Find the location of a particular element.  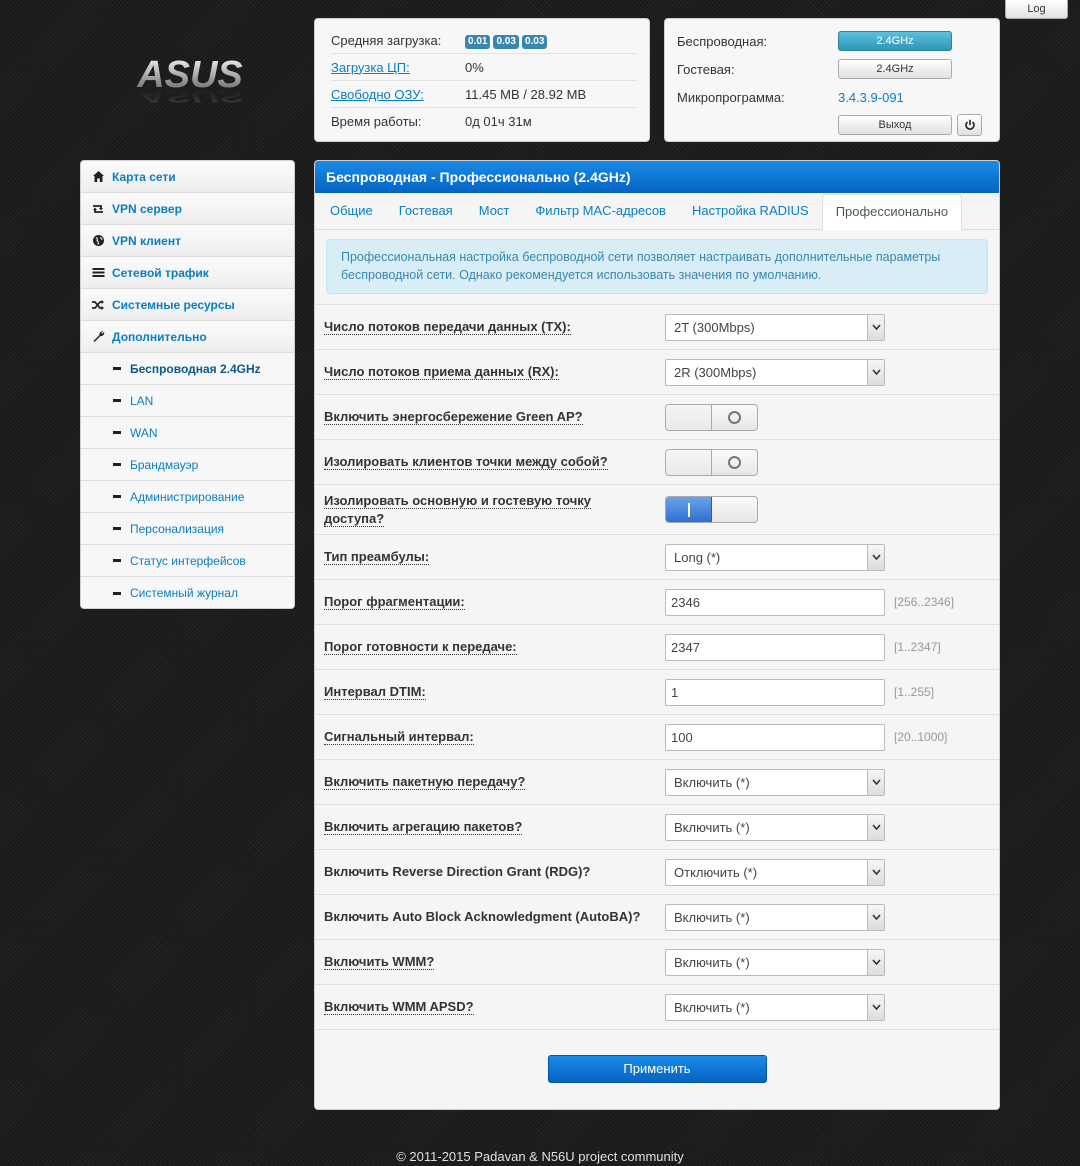

aggregation-value: Включить (*) is located at coordinates (712, 827).